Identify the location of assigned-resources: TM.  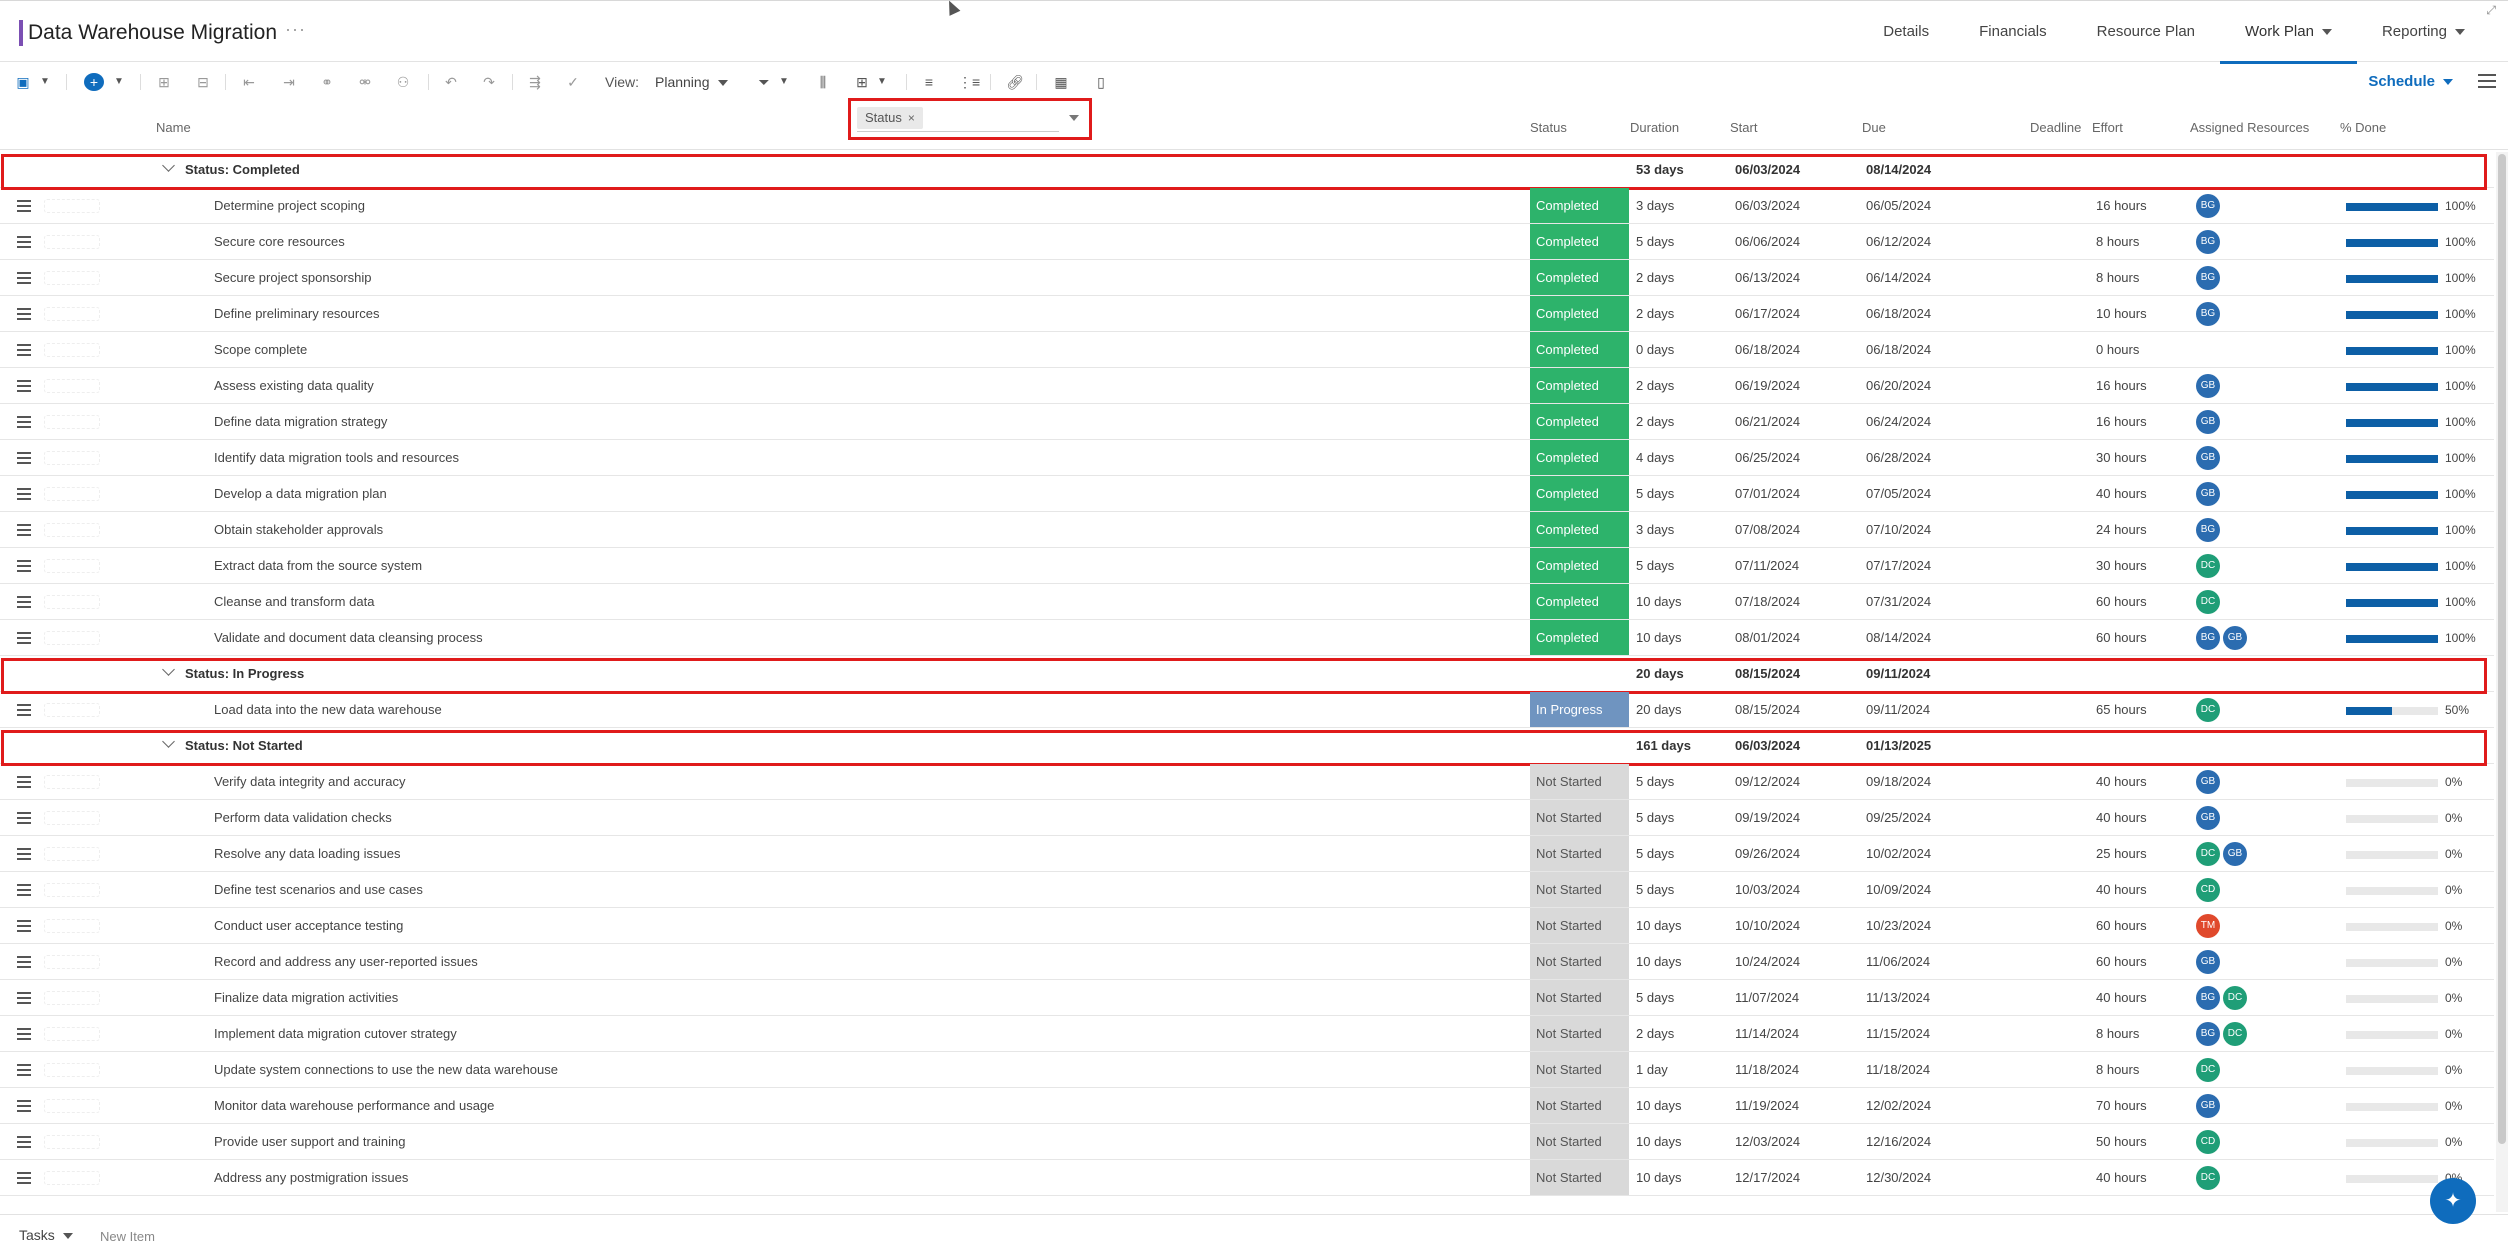
(2209, 926).